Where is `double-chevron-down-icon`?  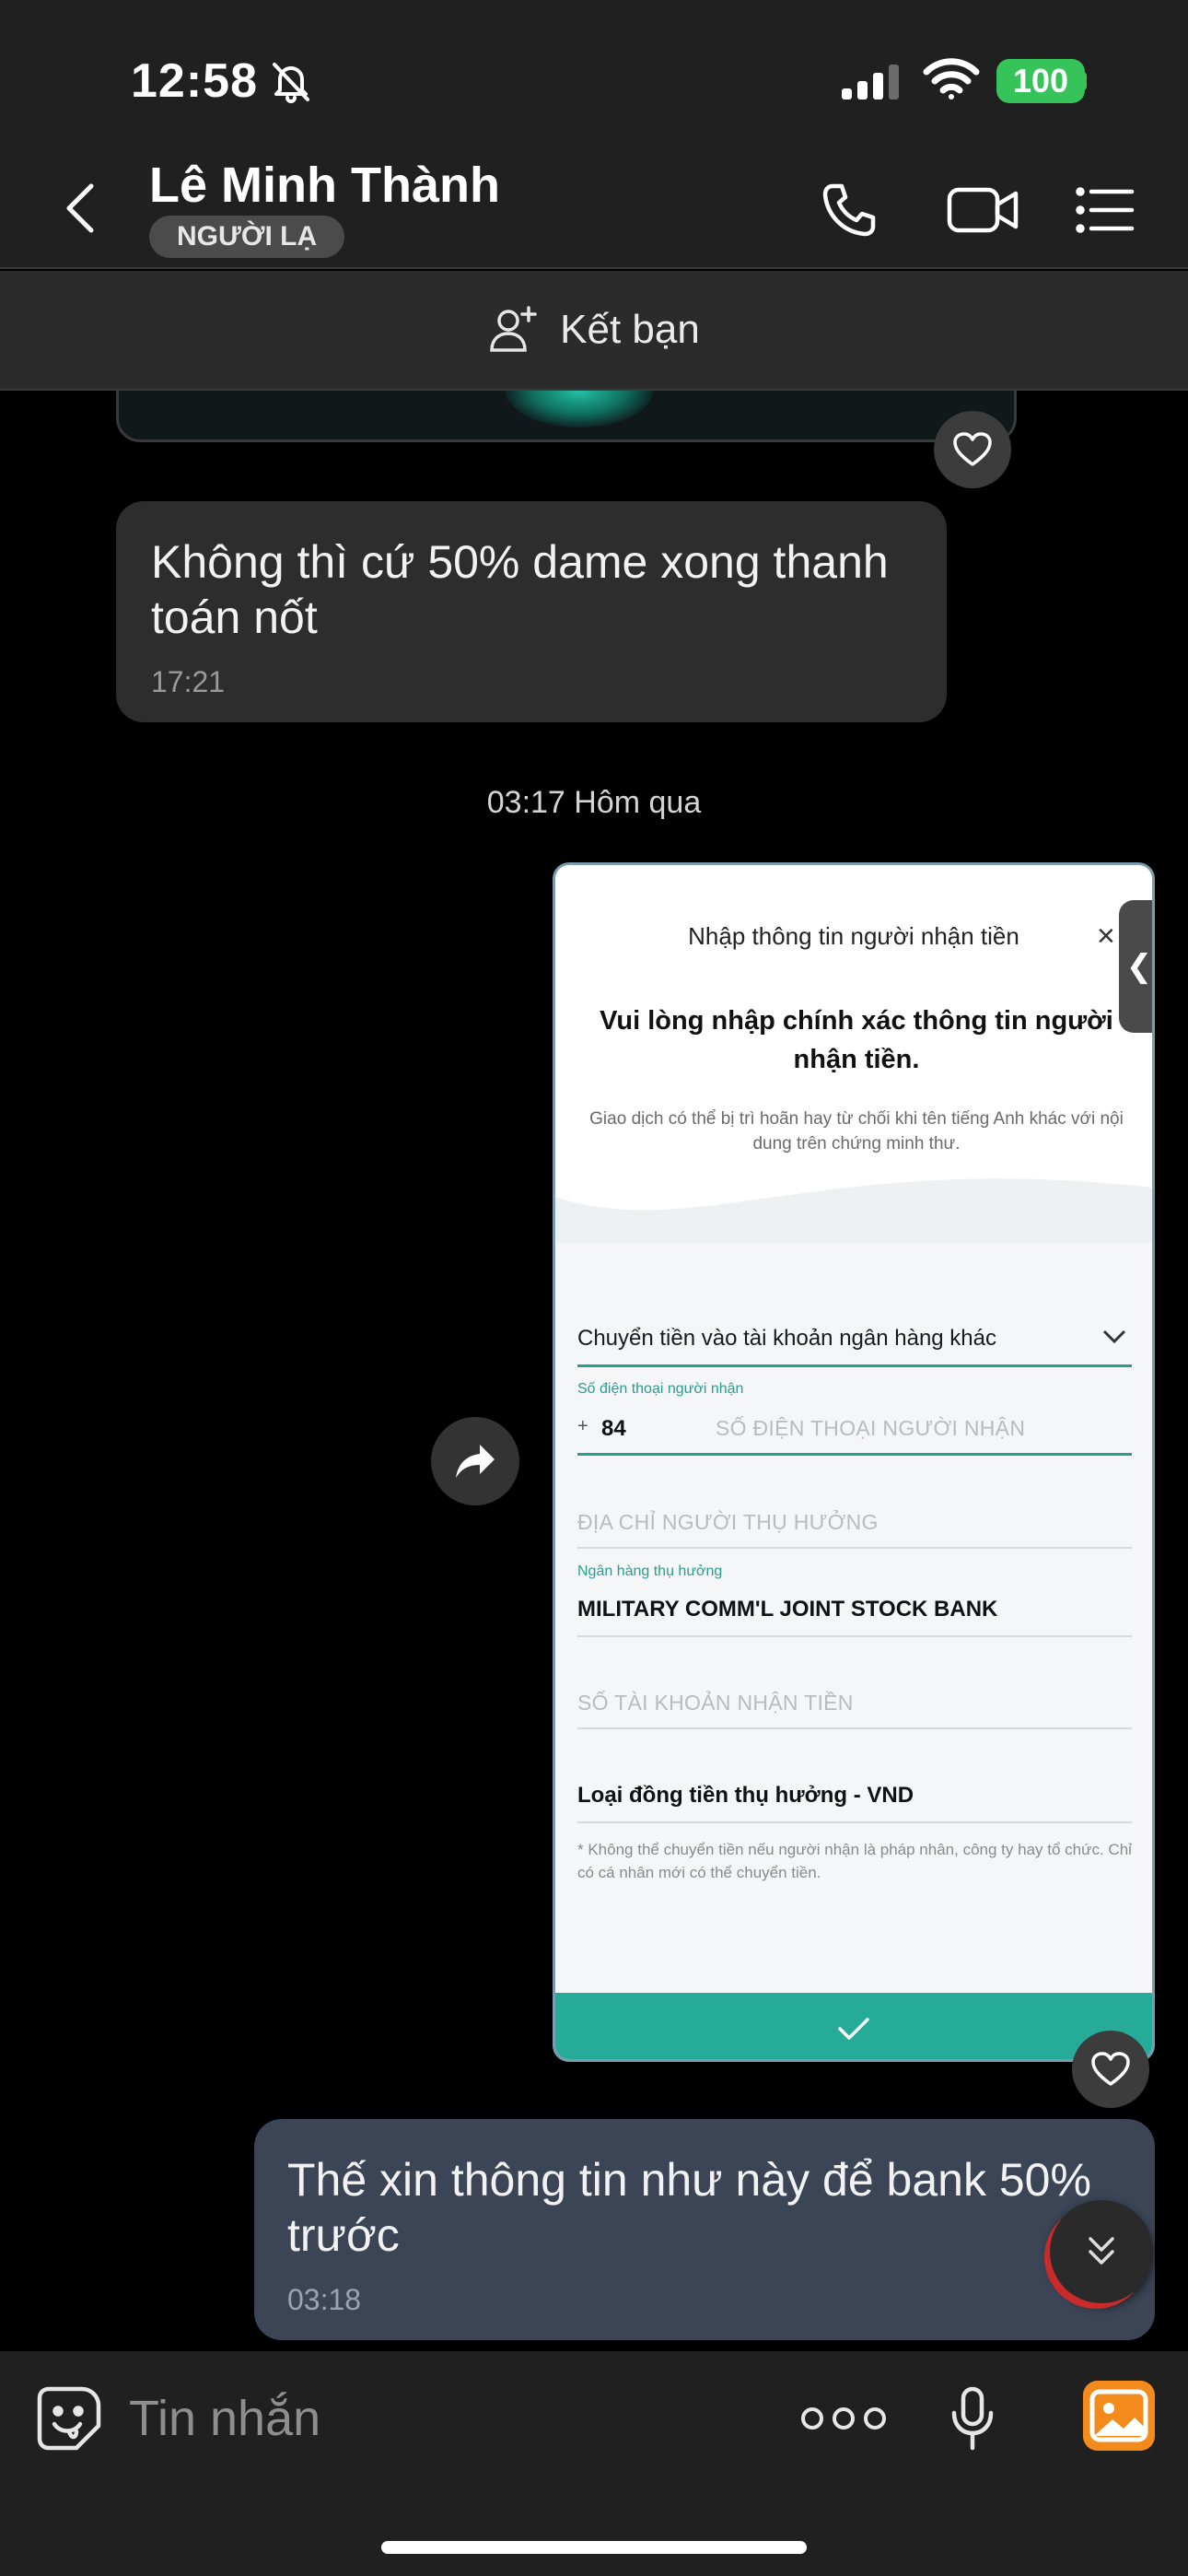
double-chevron-down-icon is located at coordinates (1101, 2251).